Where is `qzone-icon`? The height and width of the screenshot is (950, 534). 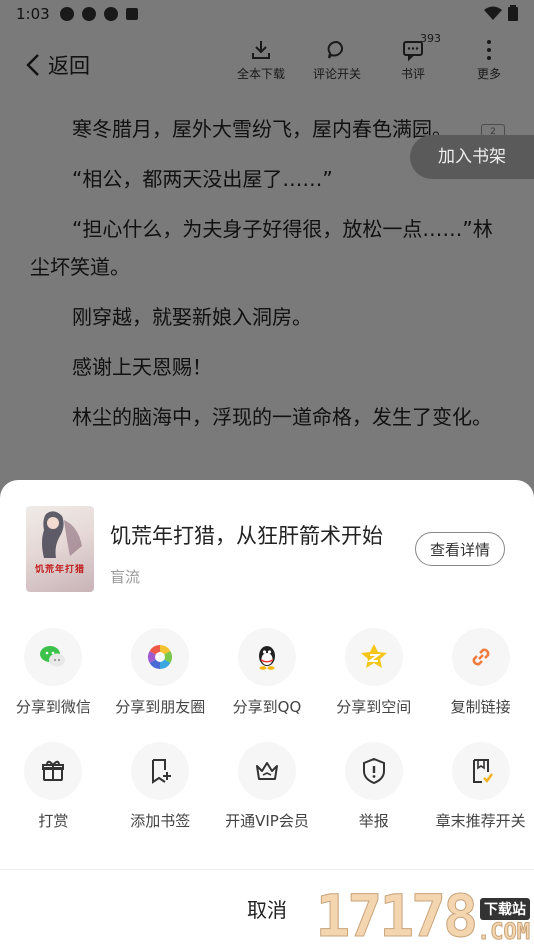 qzone-icon is located at coordinates (373, 656).